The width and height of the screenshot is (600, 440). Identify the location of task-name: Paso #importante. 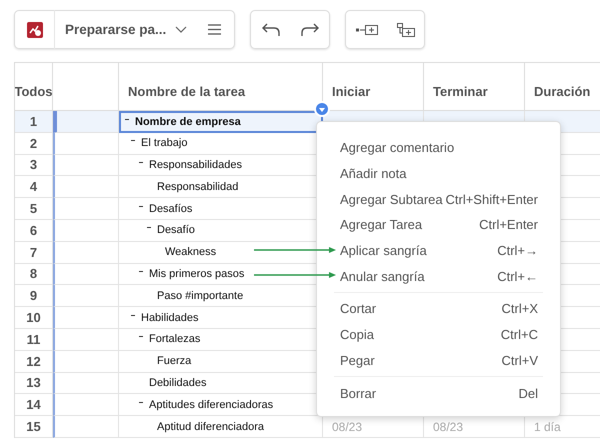
(200, 296).